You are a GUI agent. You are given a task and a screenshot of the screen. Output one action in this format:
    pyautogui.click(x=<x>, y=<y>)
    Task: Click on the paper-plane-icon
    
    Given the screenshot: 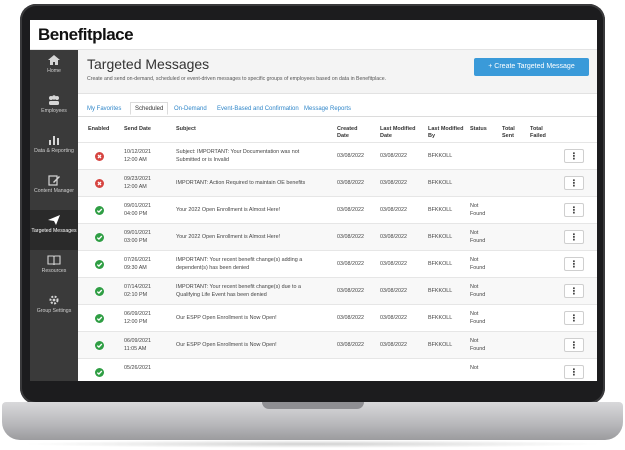 What is the action you would take?
    pyautogui.click(x=54, y=220)
    